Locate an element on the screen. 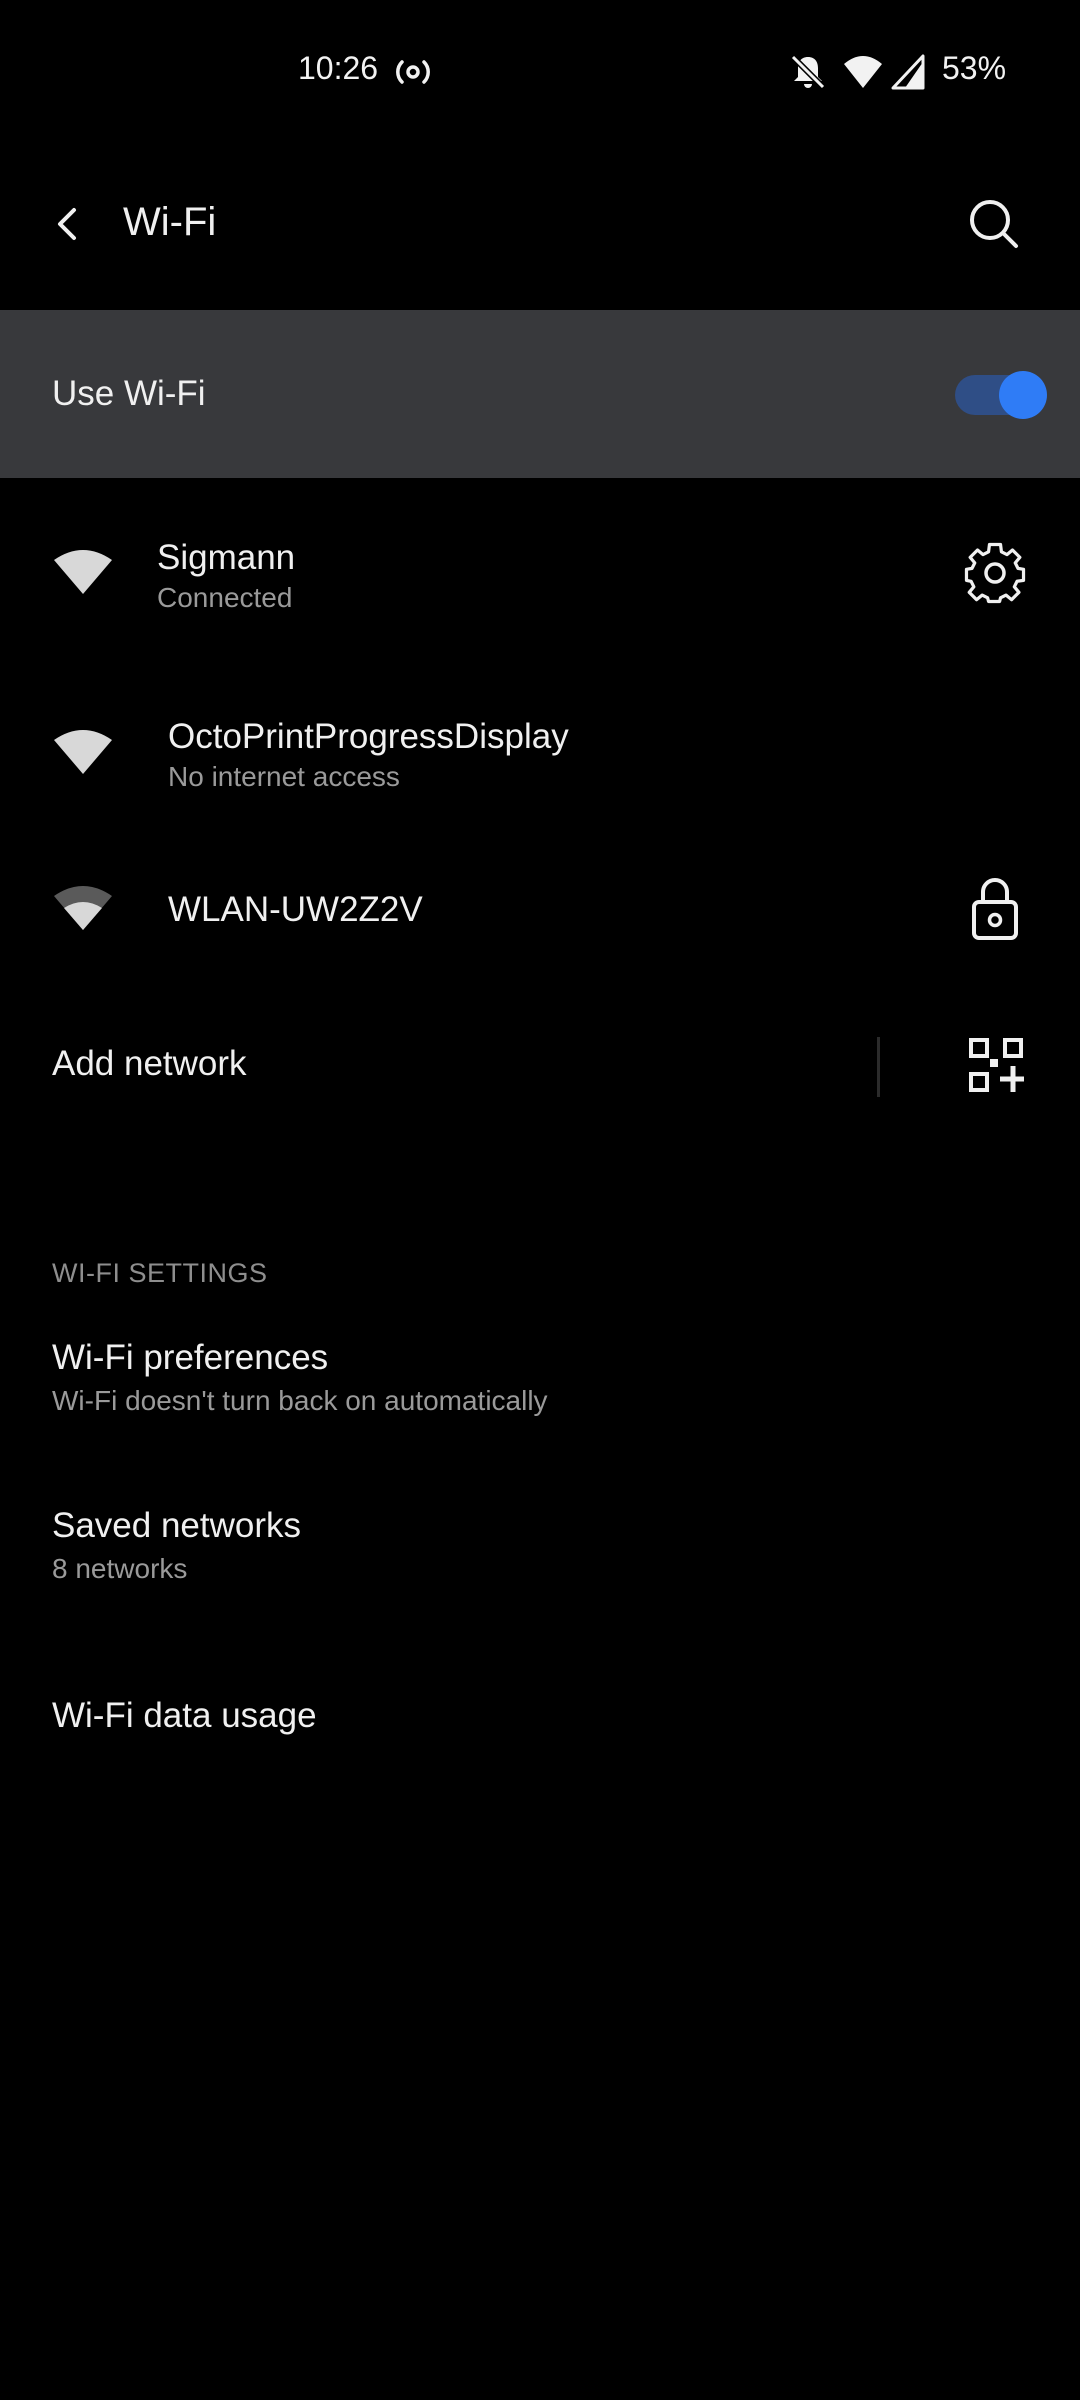  network-name: WLAN-UW2Z2V is located at coordinates (295, 909).